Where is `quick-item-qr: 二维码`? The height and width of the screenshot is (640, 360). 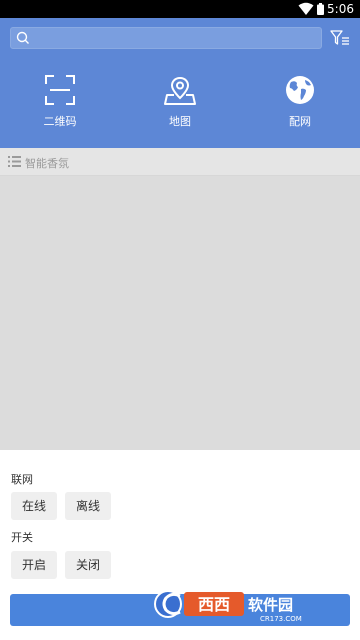
quick-item-qr: 二维码 is located at coordinates (60, 104).